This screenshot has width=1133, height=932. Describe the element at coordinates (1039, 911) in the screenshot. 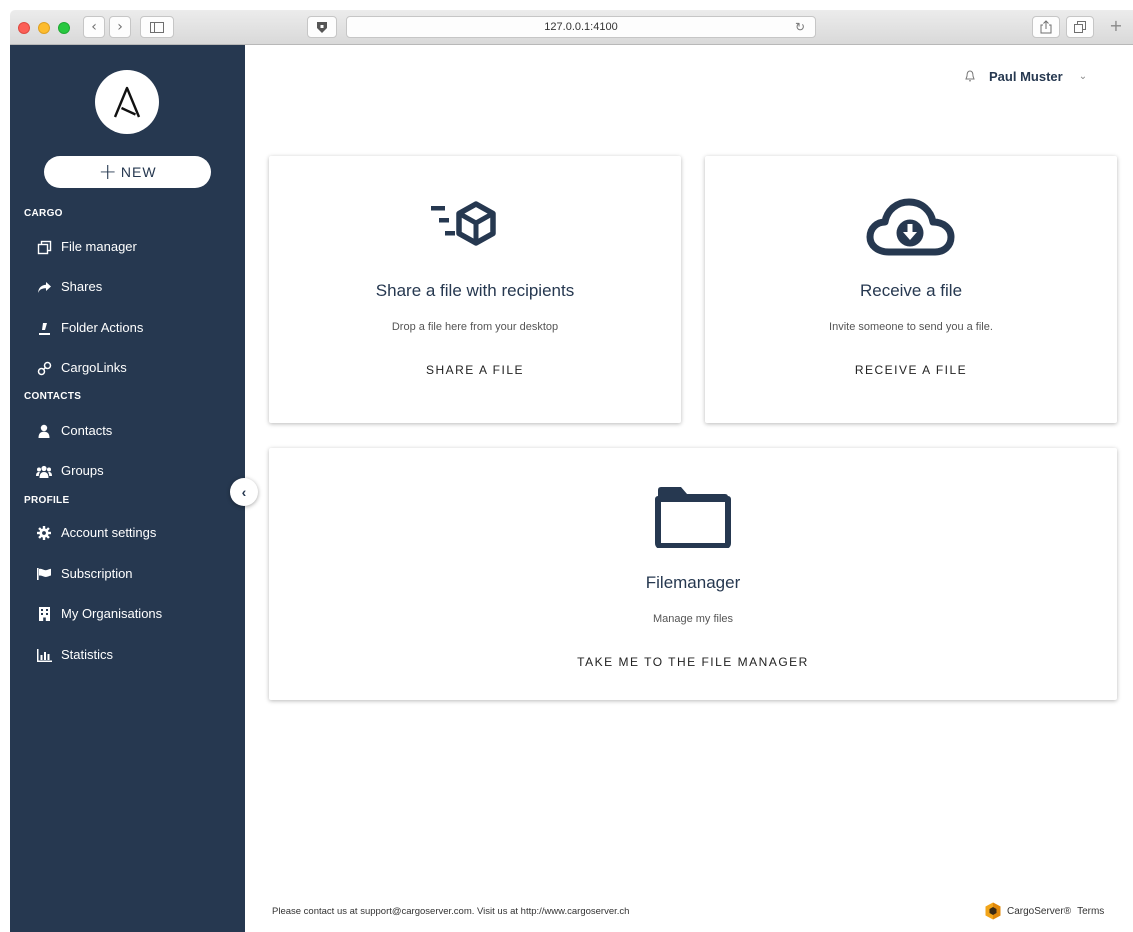

I see `footer-brand-name: CargoServer®` at that location.